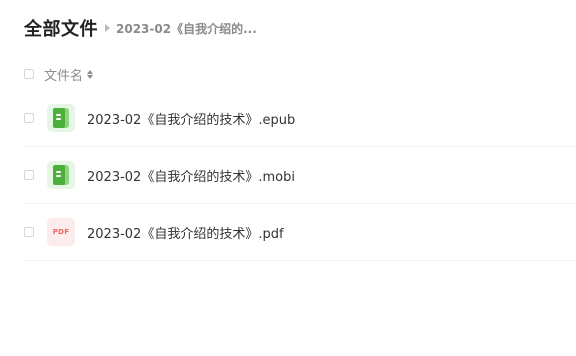 The height and width of the screenshot is (356, 576). What do you see at coordinates (29, 74) in the screenshot?
I see `select-all-checkbox` at bounding box center [29, 74].